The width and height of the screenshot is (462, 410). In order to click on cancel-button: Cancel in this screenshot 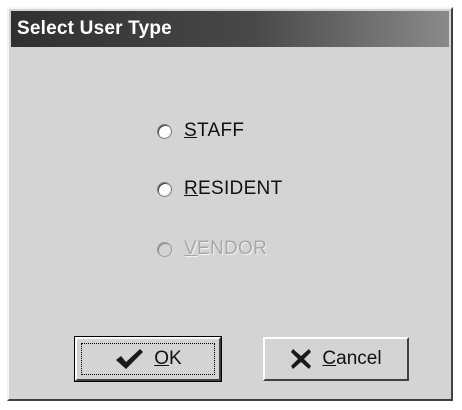, I will do `click(336, 359)`.